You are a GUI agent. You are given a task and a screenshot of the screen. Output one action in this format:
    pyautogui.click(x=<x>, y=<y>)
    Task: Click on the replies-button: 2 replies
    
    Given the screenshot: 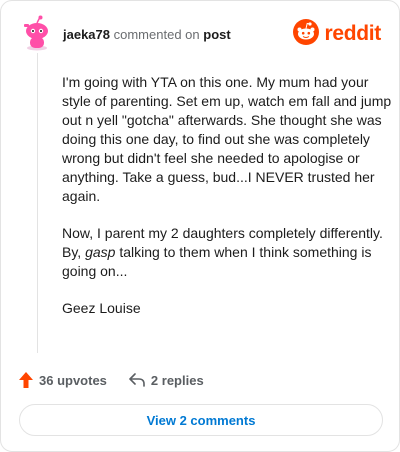 What is the action you would take?
    pyautogui.click(x=166, y=380)
    